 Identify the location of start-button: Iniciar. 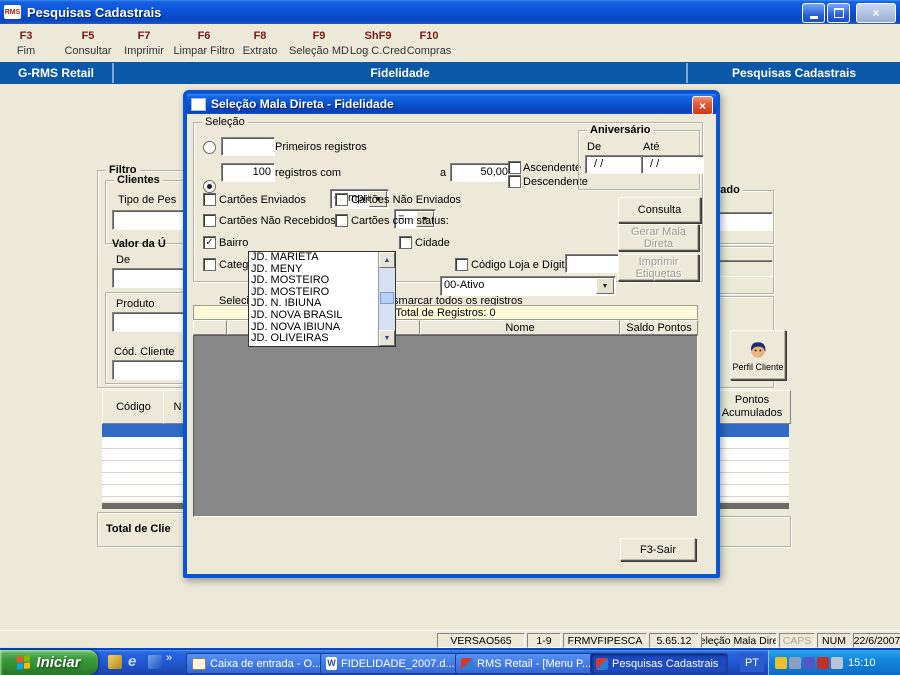
(49, 662).